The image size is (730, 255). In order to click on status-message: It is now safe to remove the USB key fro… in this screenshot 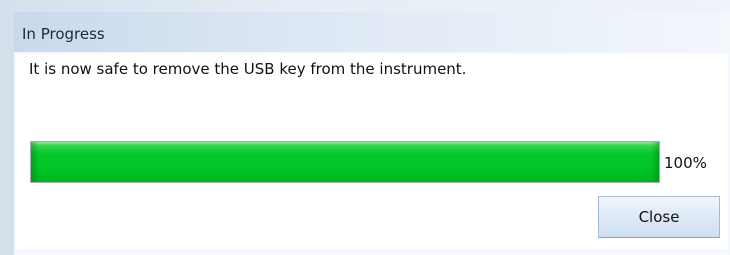, I will do `click(248, 69)`.